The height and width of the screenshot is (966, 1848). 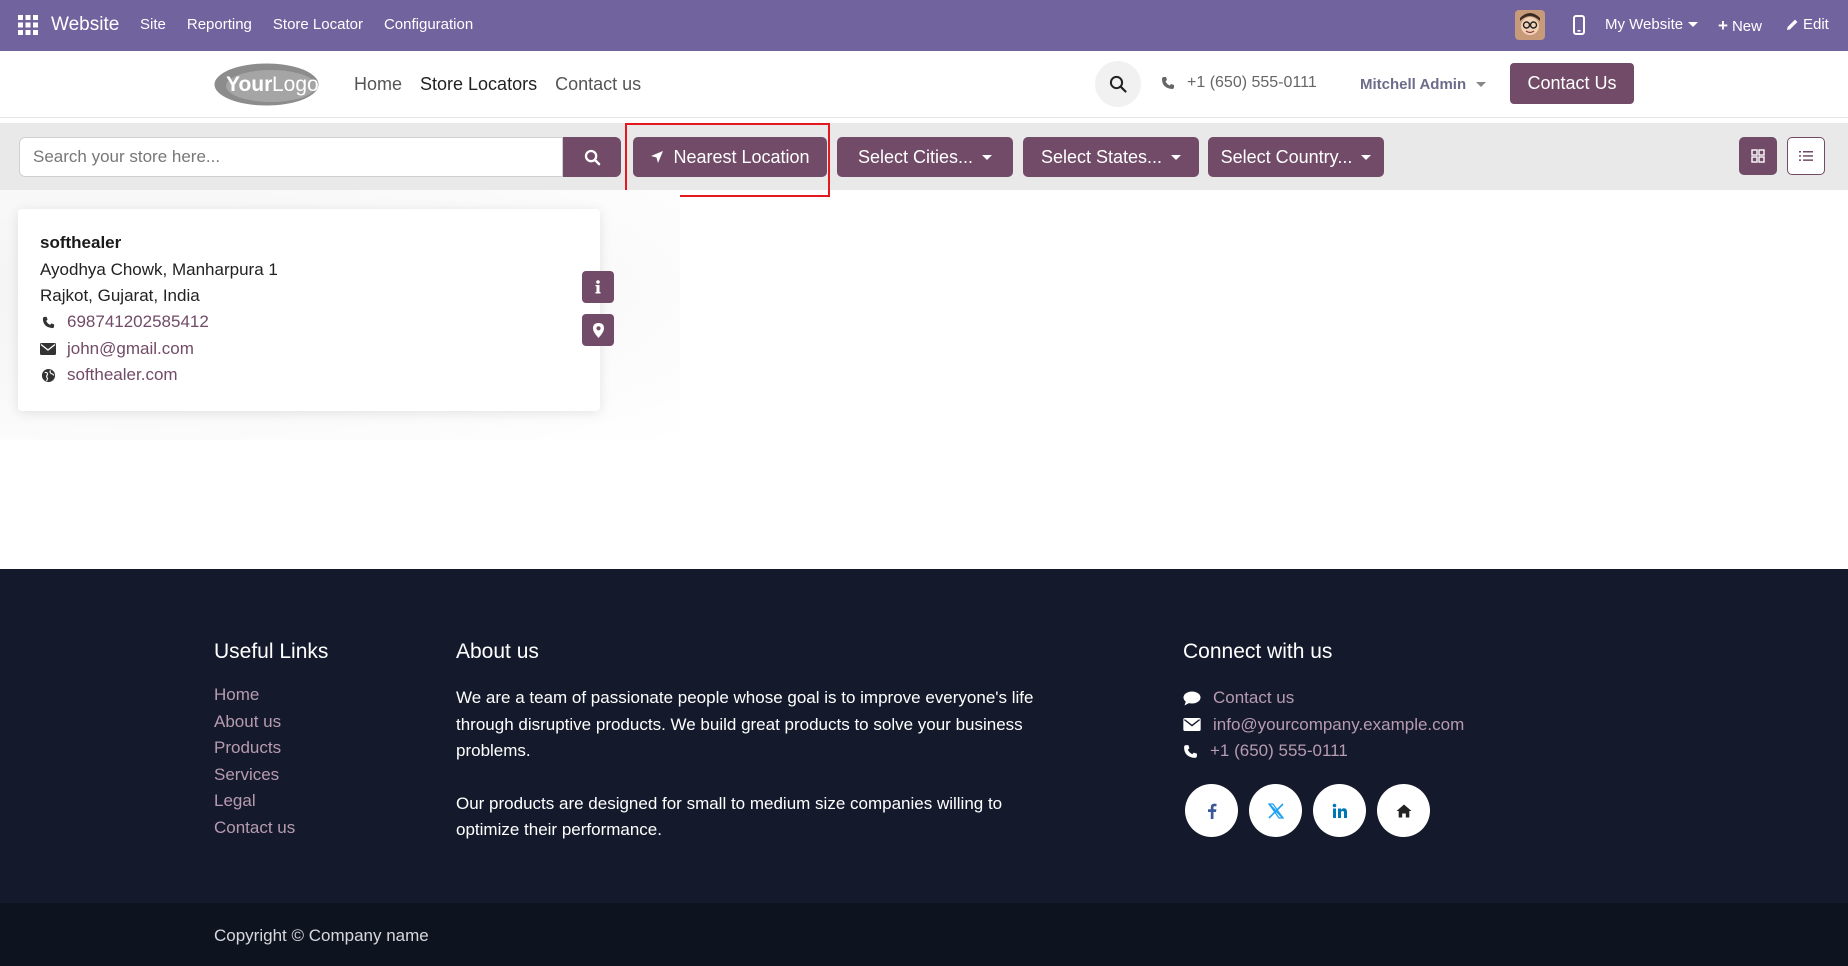 What do you see at coordinates (28, 25) in the screenshot?
I see `apps-grid-icon` at bounding box center [28, 25].